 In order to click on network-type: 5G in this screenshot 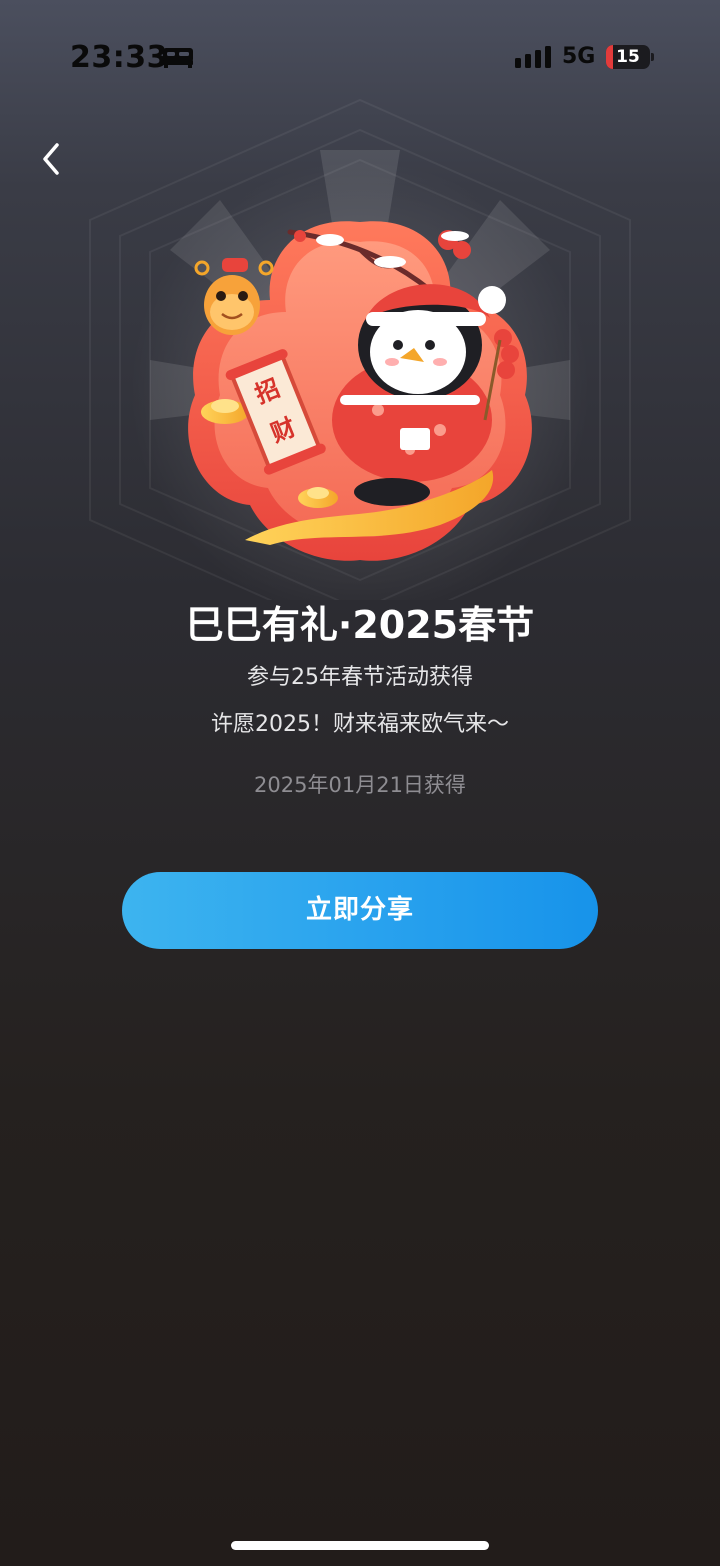, I will do `click(579, 56)`.